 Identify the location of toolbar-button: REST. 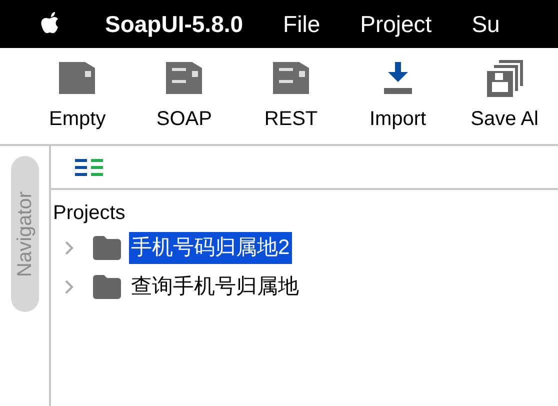
(291, 100).